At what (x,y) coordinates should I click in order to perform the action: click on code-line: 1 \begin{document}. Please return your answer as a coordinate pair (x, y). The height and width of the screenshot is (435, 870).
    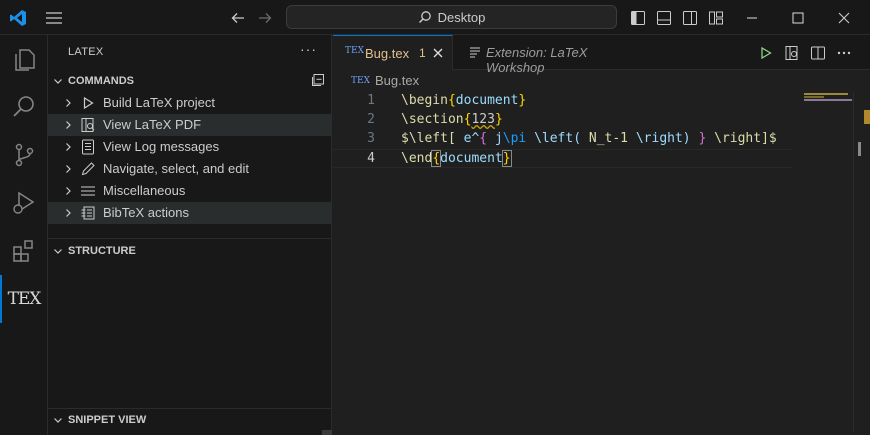
    Looking at the image, I should click on (563, 101).